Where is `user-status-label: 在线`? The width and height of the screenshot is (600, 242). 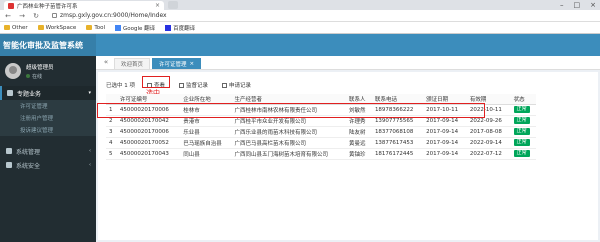
user-status-label: 在线 is located at coordinates (37, 76).